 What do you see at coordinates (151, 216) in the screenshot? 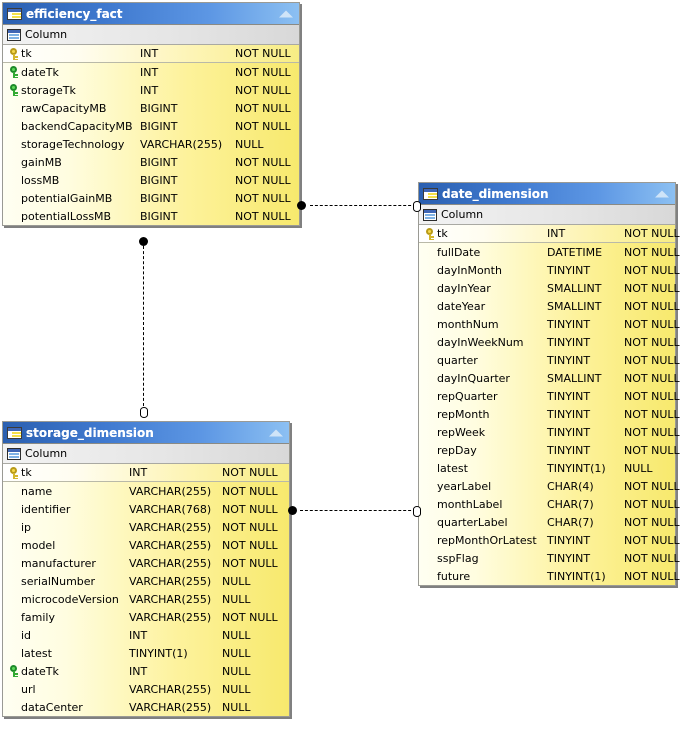
I see `column-row: potentialLossMB BIGINT NOT NULL` at bounding box center [151, 216].